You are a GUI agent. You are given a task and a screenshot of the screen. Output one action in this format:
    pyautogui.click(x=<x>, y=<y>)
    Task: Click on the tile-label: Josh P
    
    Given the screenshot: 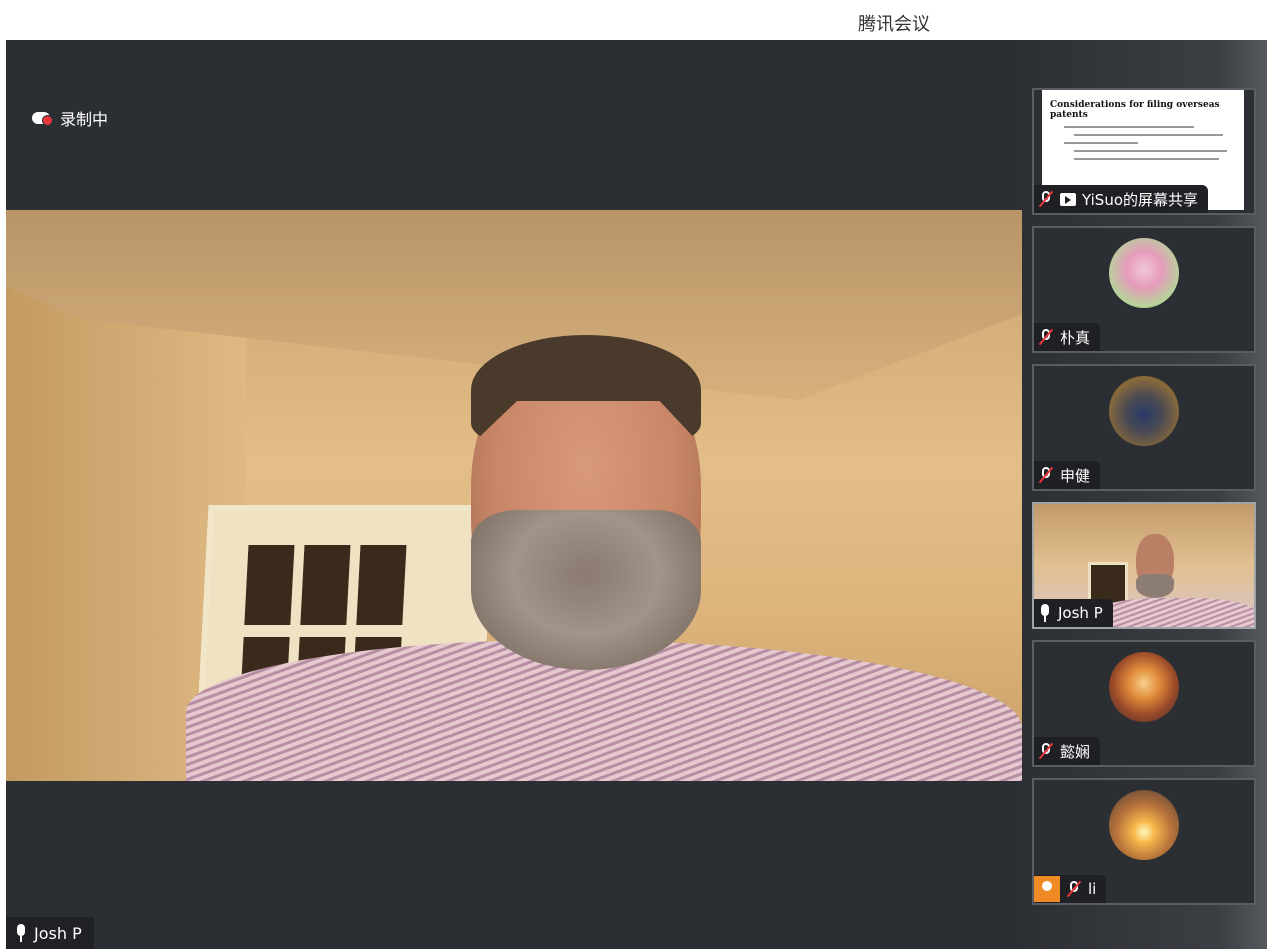 What is the action you would take?
    pyautogui.click(x=1073, y=613)
    